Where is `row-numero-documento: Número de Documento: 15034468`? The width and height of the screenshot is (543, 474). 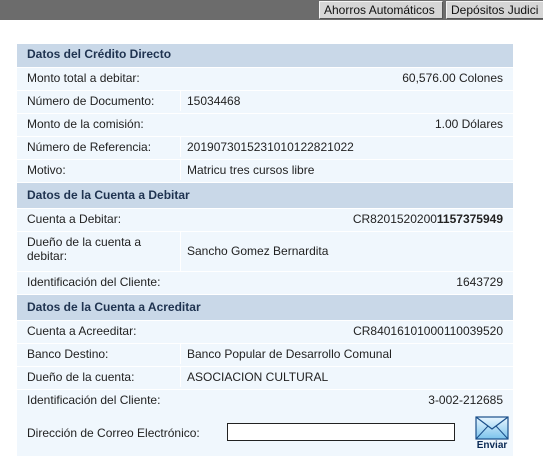
row-numero-documento: Número de Documento: 15034468 is located at coordinates (265, 100).